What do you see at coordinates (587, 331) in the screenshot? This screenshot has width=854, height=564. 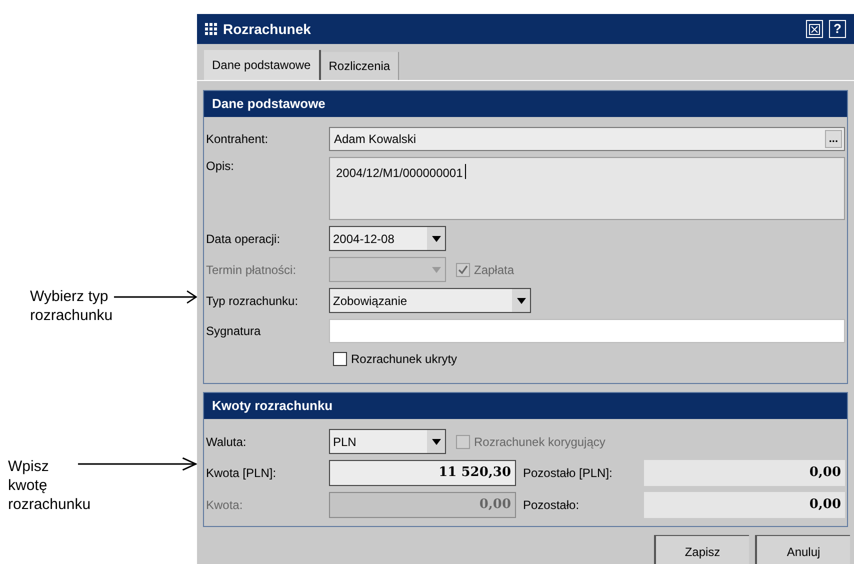 I see `text-field` at bounding box center [587, 331].